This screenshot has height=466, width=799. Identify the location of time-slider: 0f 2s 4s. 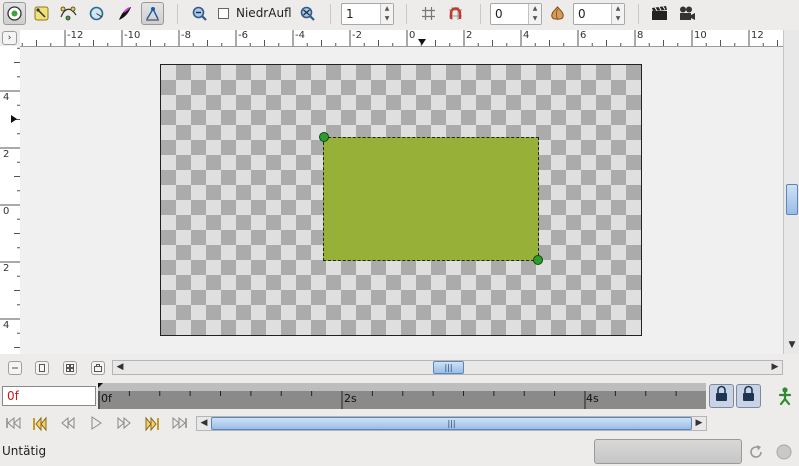
(402, 396).